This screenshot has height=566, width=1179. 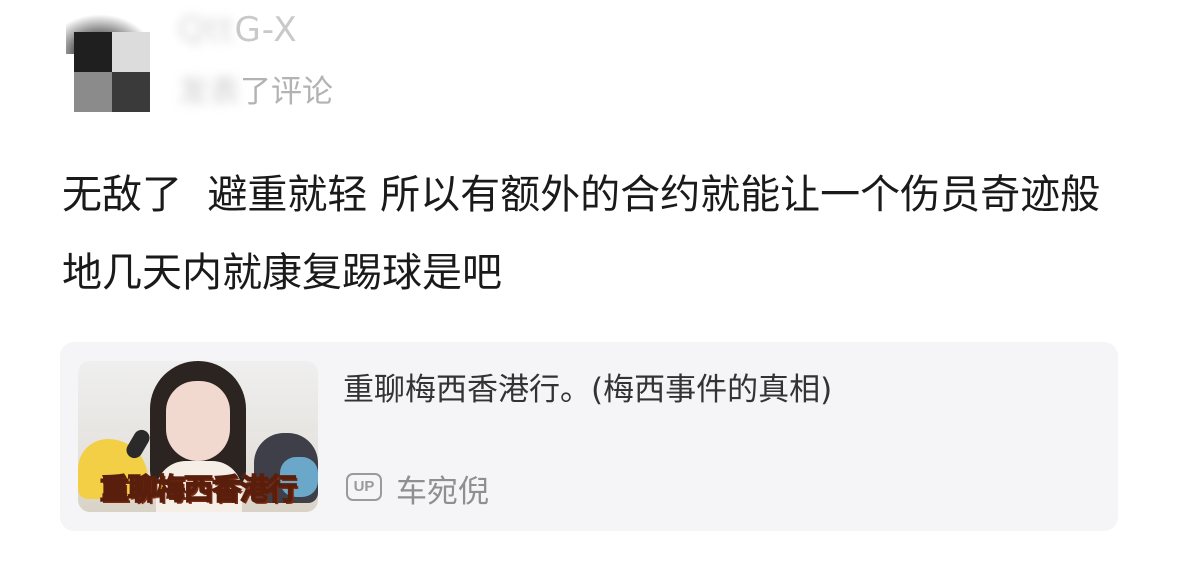 I want to click on plush-toy-ear, so click(x=138, y=444).